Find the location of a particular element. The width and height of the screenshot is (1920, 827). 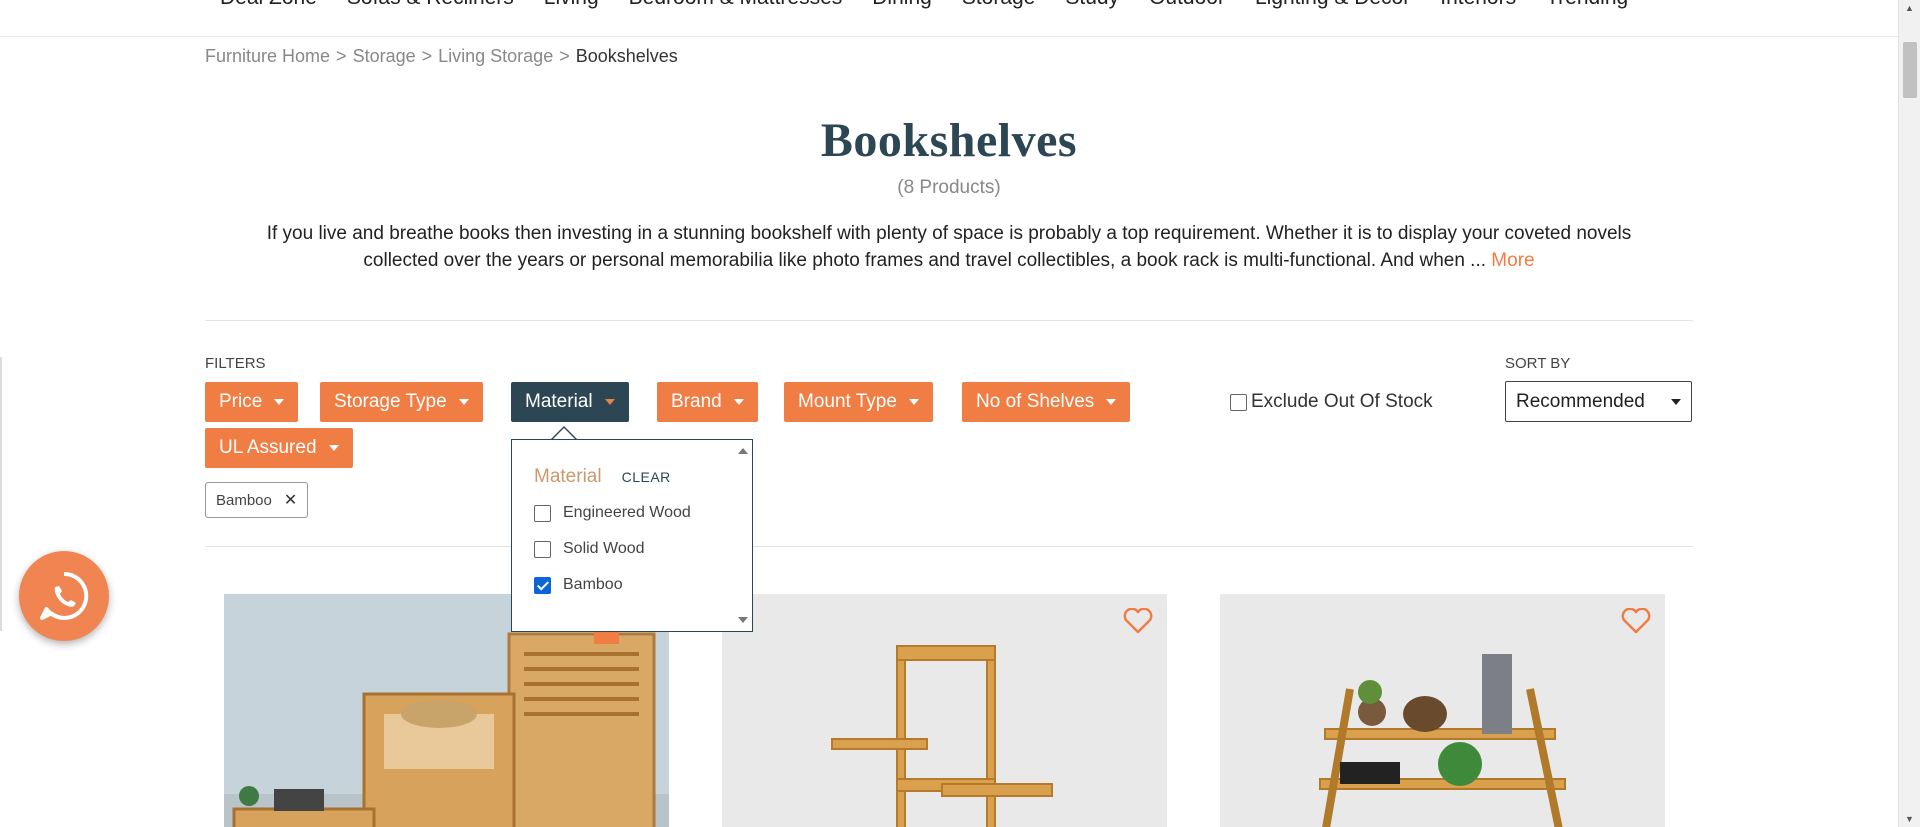

material-option-bamboo: Bamboo is located at coordinates (578, 585).